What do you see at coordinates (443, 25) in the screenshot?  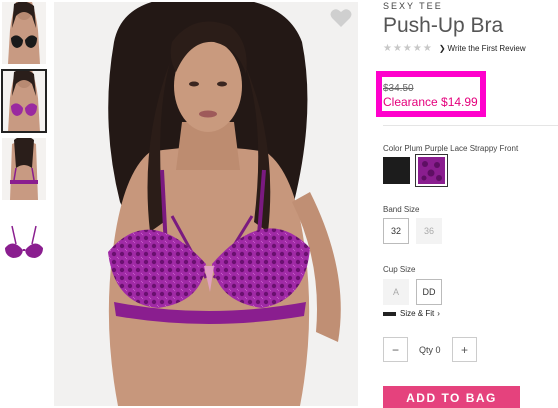 I see `product-title: Push-Up Bra` at bounding box center [443, 25].